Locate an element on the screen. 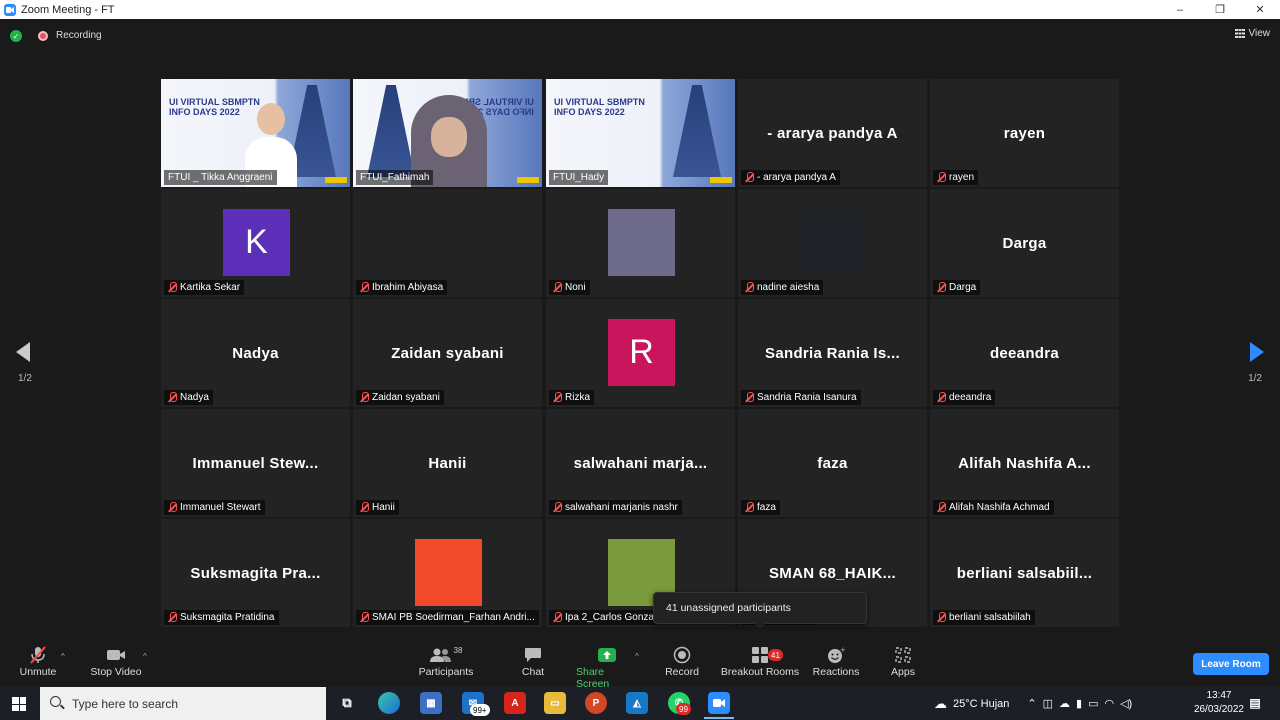 The height and width of the screenshot is (720, 1280). participant-tile: nadine aiesha is located at coordinates (832, 243).